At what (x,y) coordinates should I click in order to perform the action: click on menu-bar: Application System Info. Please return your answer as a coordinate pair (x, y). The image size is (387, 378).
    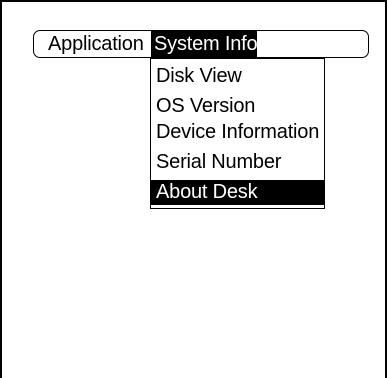
    Looking at the image, I should click on (201, 44).